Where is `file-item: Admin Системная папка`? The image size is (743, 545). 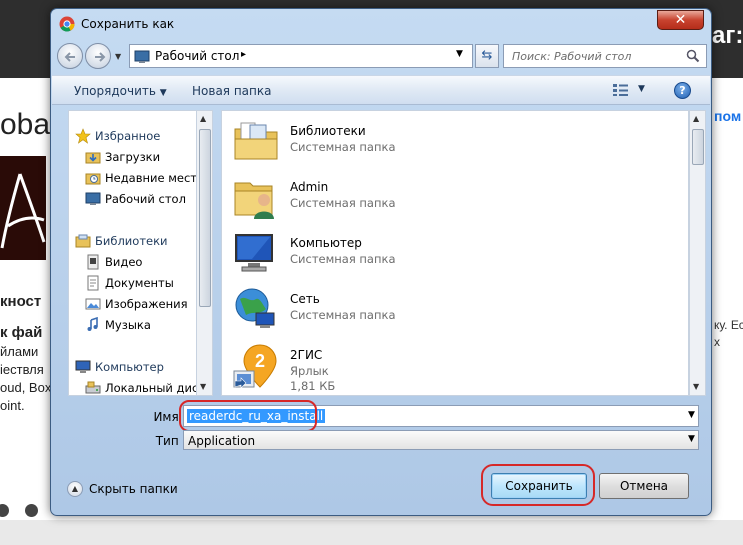
file-item: Admin Системная папка is located at coordinates (452, 197).